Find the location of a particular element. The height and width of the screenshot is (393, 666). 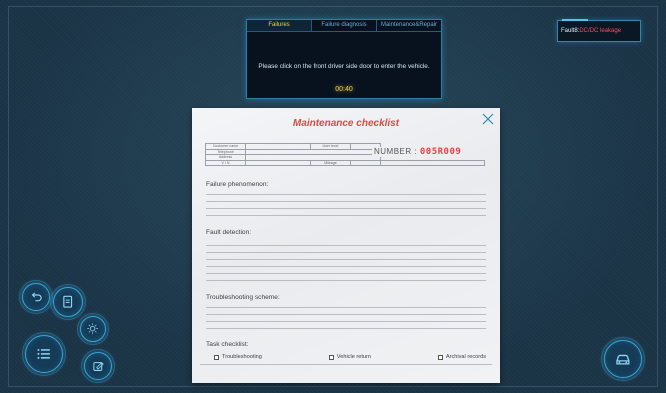

task-troubleshooting: Troubleshooting is located at coordinates (238, 357).